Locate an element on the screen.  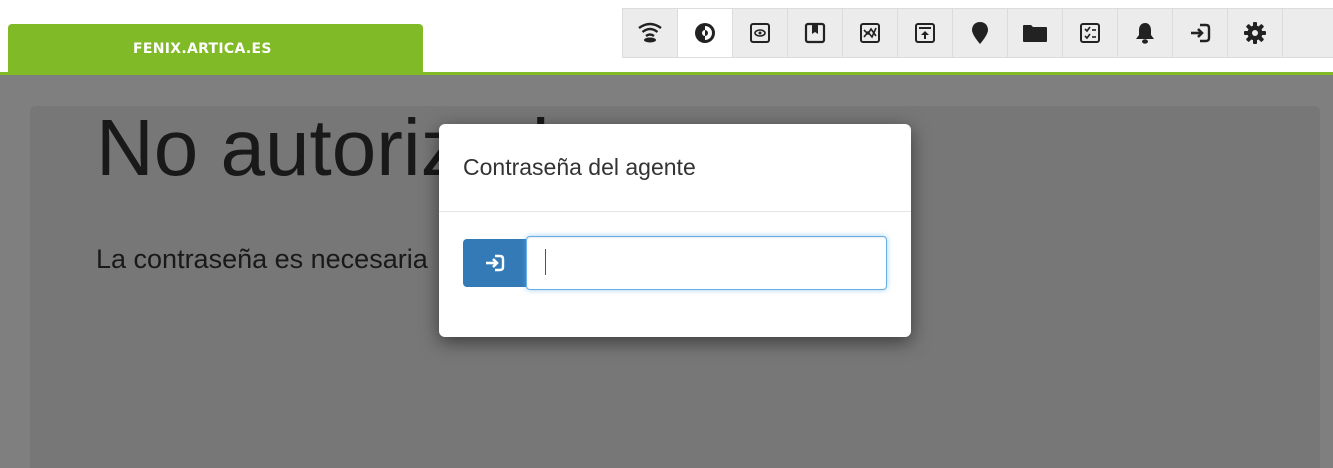
toolbar-button-alerts is located at coordinates (1145, 33).